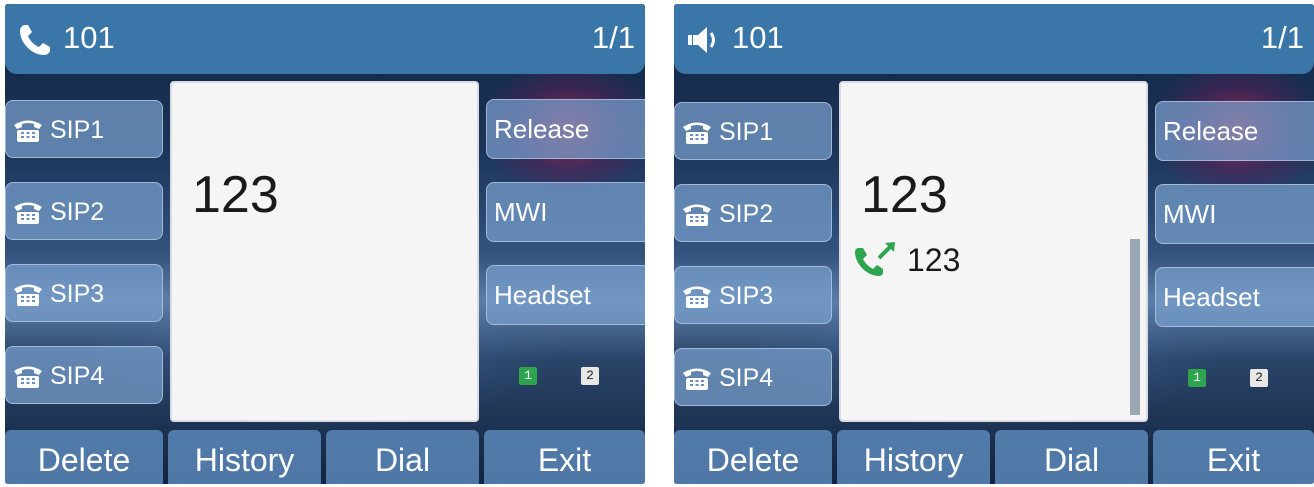  What do you see at coordinates (934, 260) in the screenshot?
I see `suggestion-number: 123` at bounding box center [934, 260].